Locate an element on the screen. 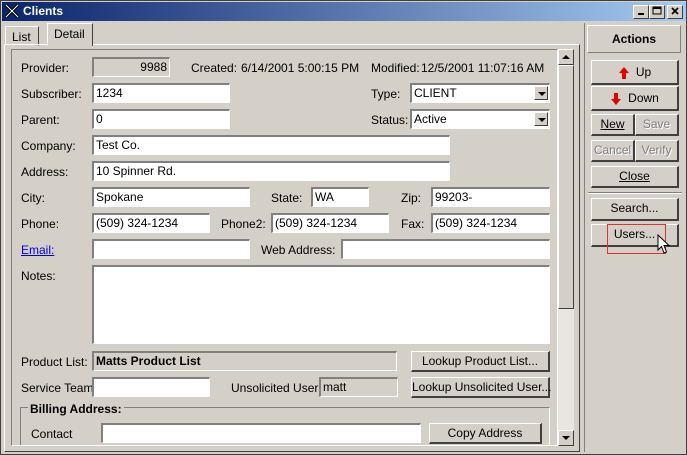 Image resolution: width=687 pixels, height=455 pixels. city-field: Spokane is located at coordinates (171, 197).